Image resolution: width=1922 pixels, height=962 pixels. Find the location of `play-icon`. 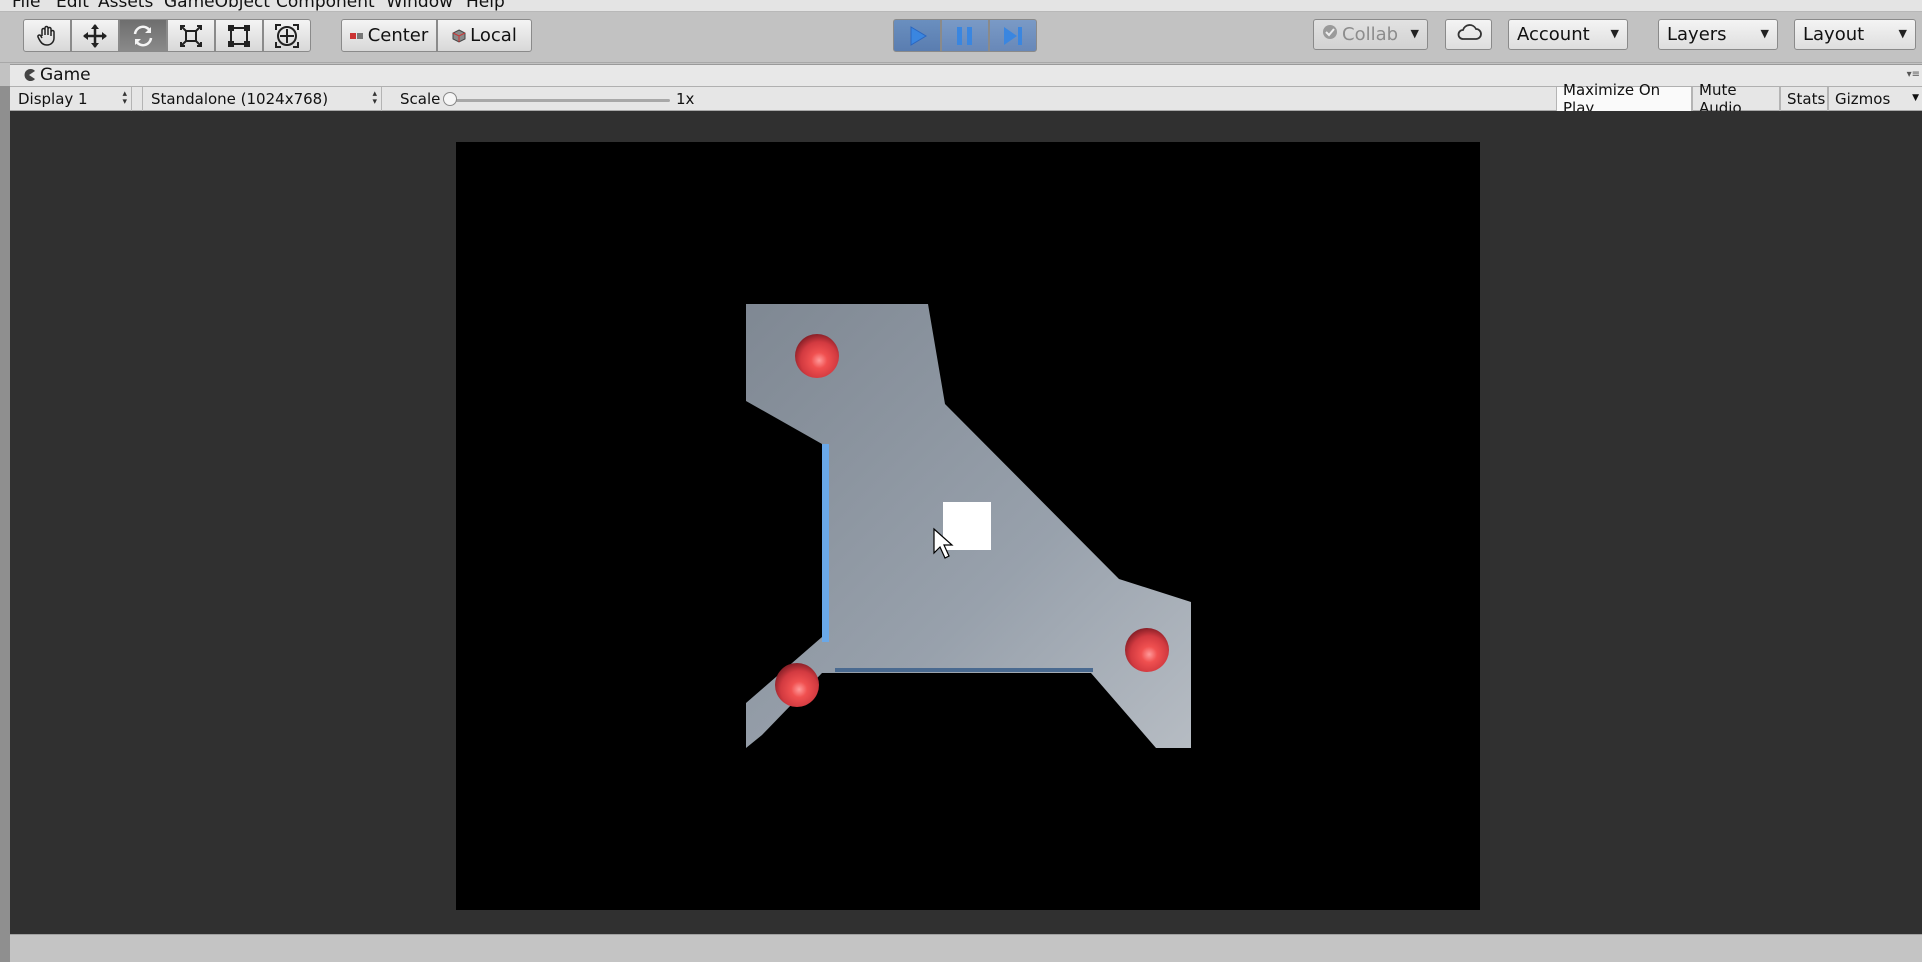

play-icon is located at coordinates (917, 36).